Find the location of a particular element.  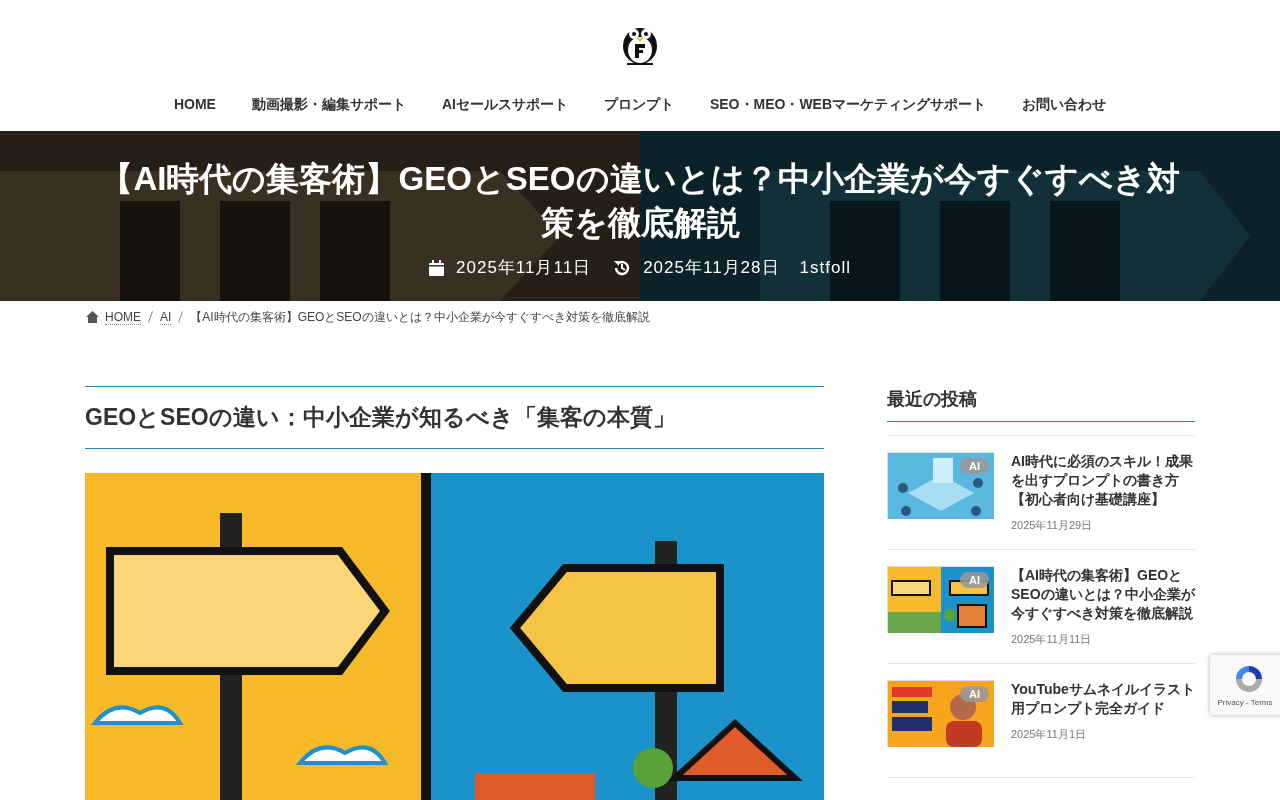

nav-link: 動画撮影・編集サポート is located at coordinates (328, 104).